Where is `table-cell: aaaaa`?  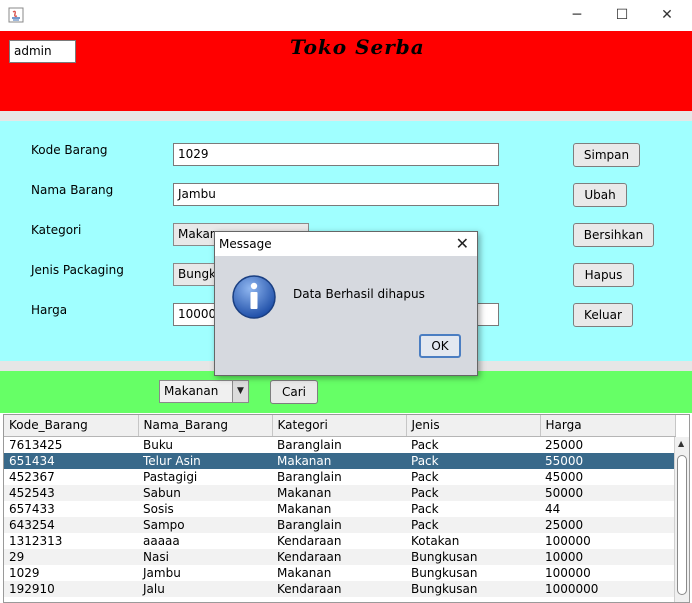
table-cell: aaaaa is located at coordinates (161, 540).